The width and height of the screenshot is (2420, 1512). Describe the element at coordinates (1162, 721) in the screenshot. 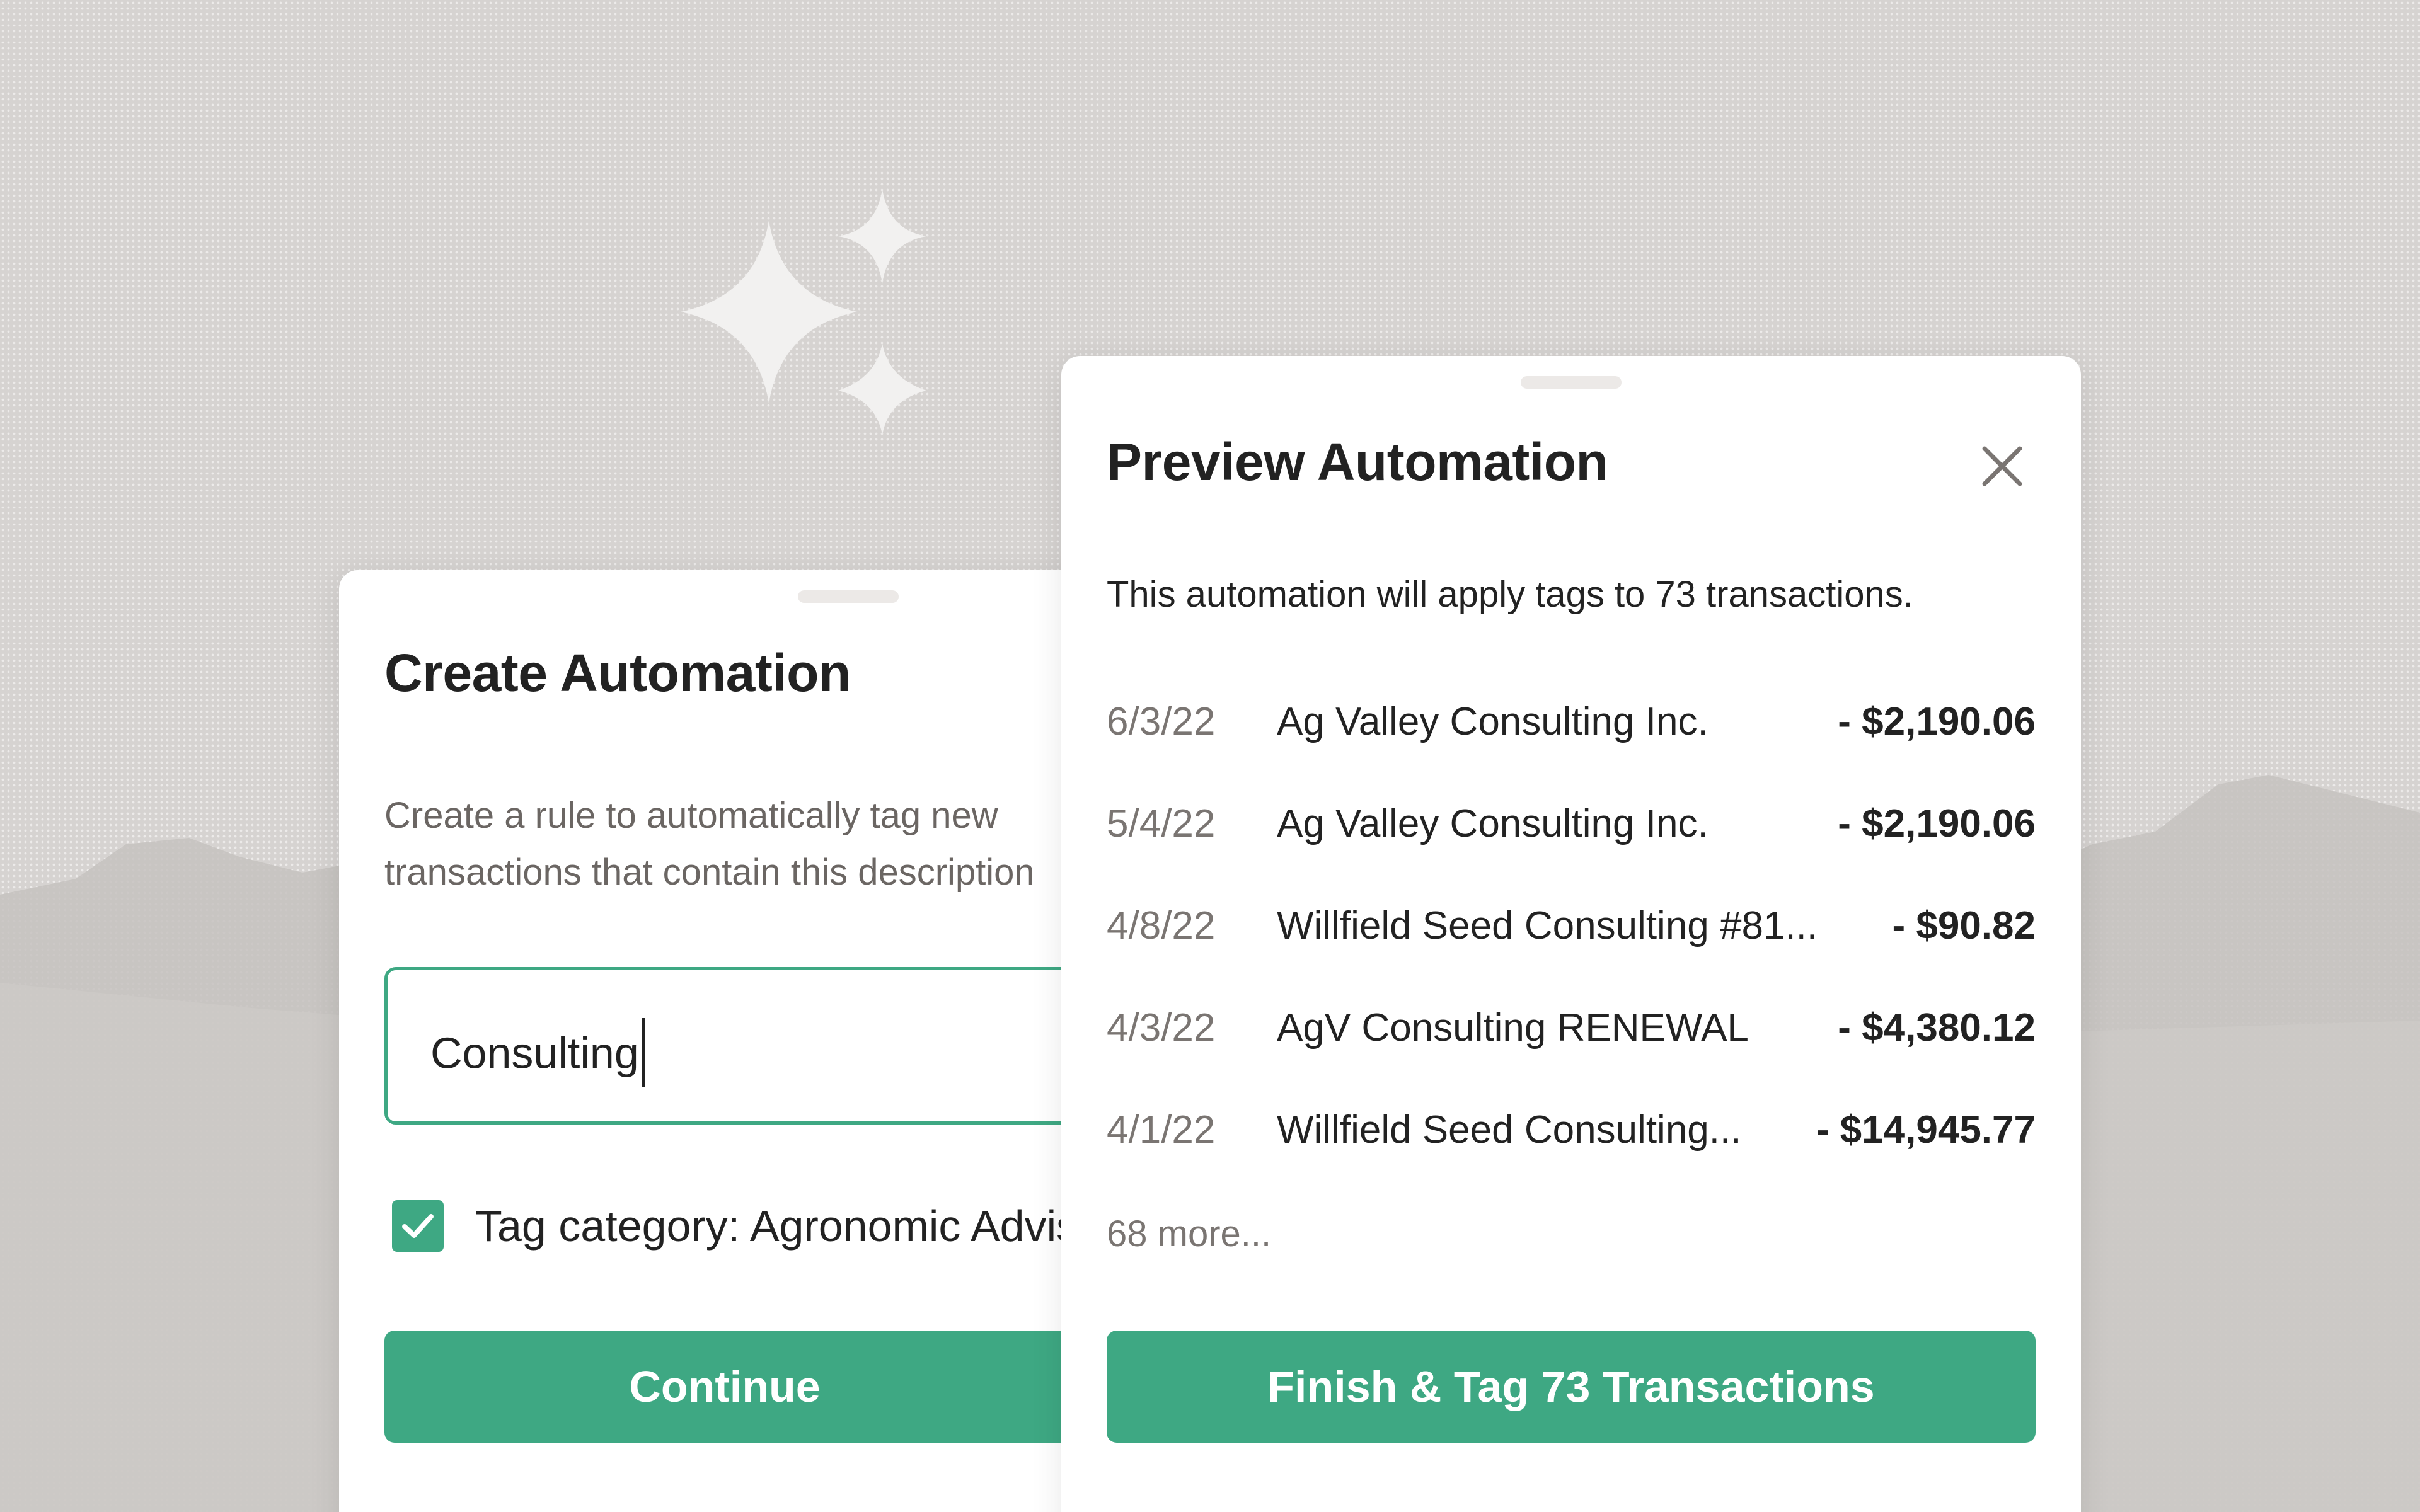

I see `transaction-date: 6/3/22` at that location.